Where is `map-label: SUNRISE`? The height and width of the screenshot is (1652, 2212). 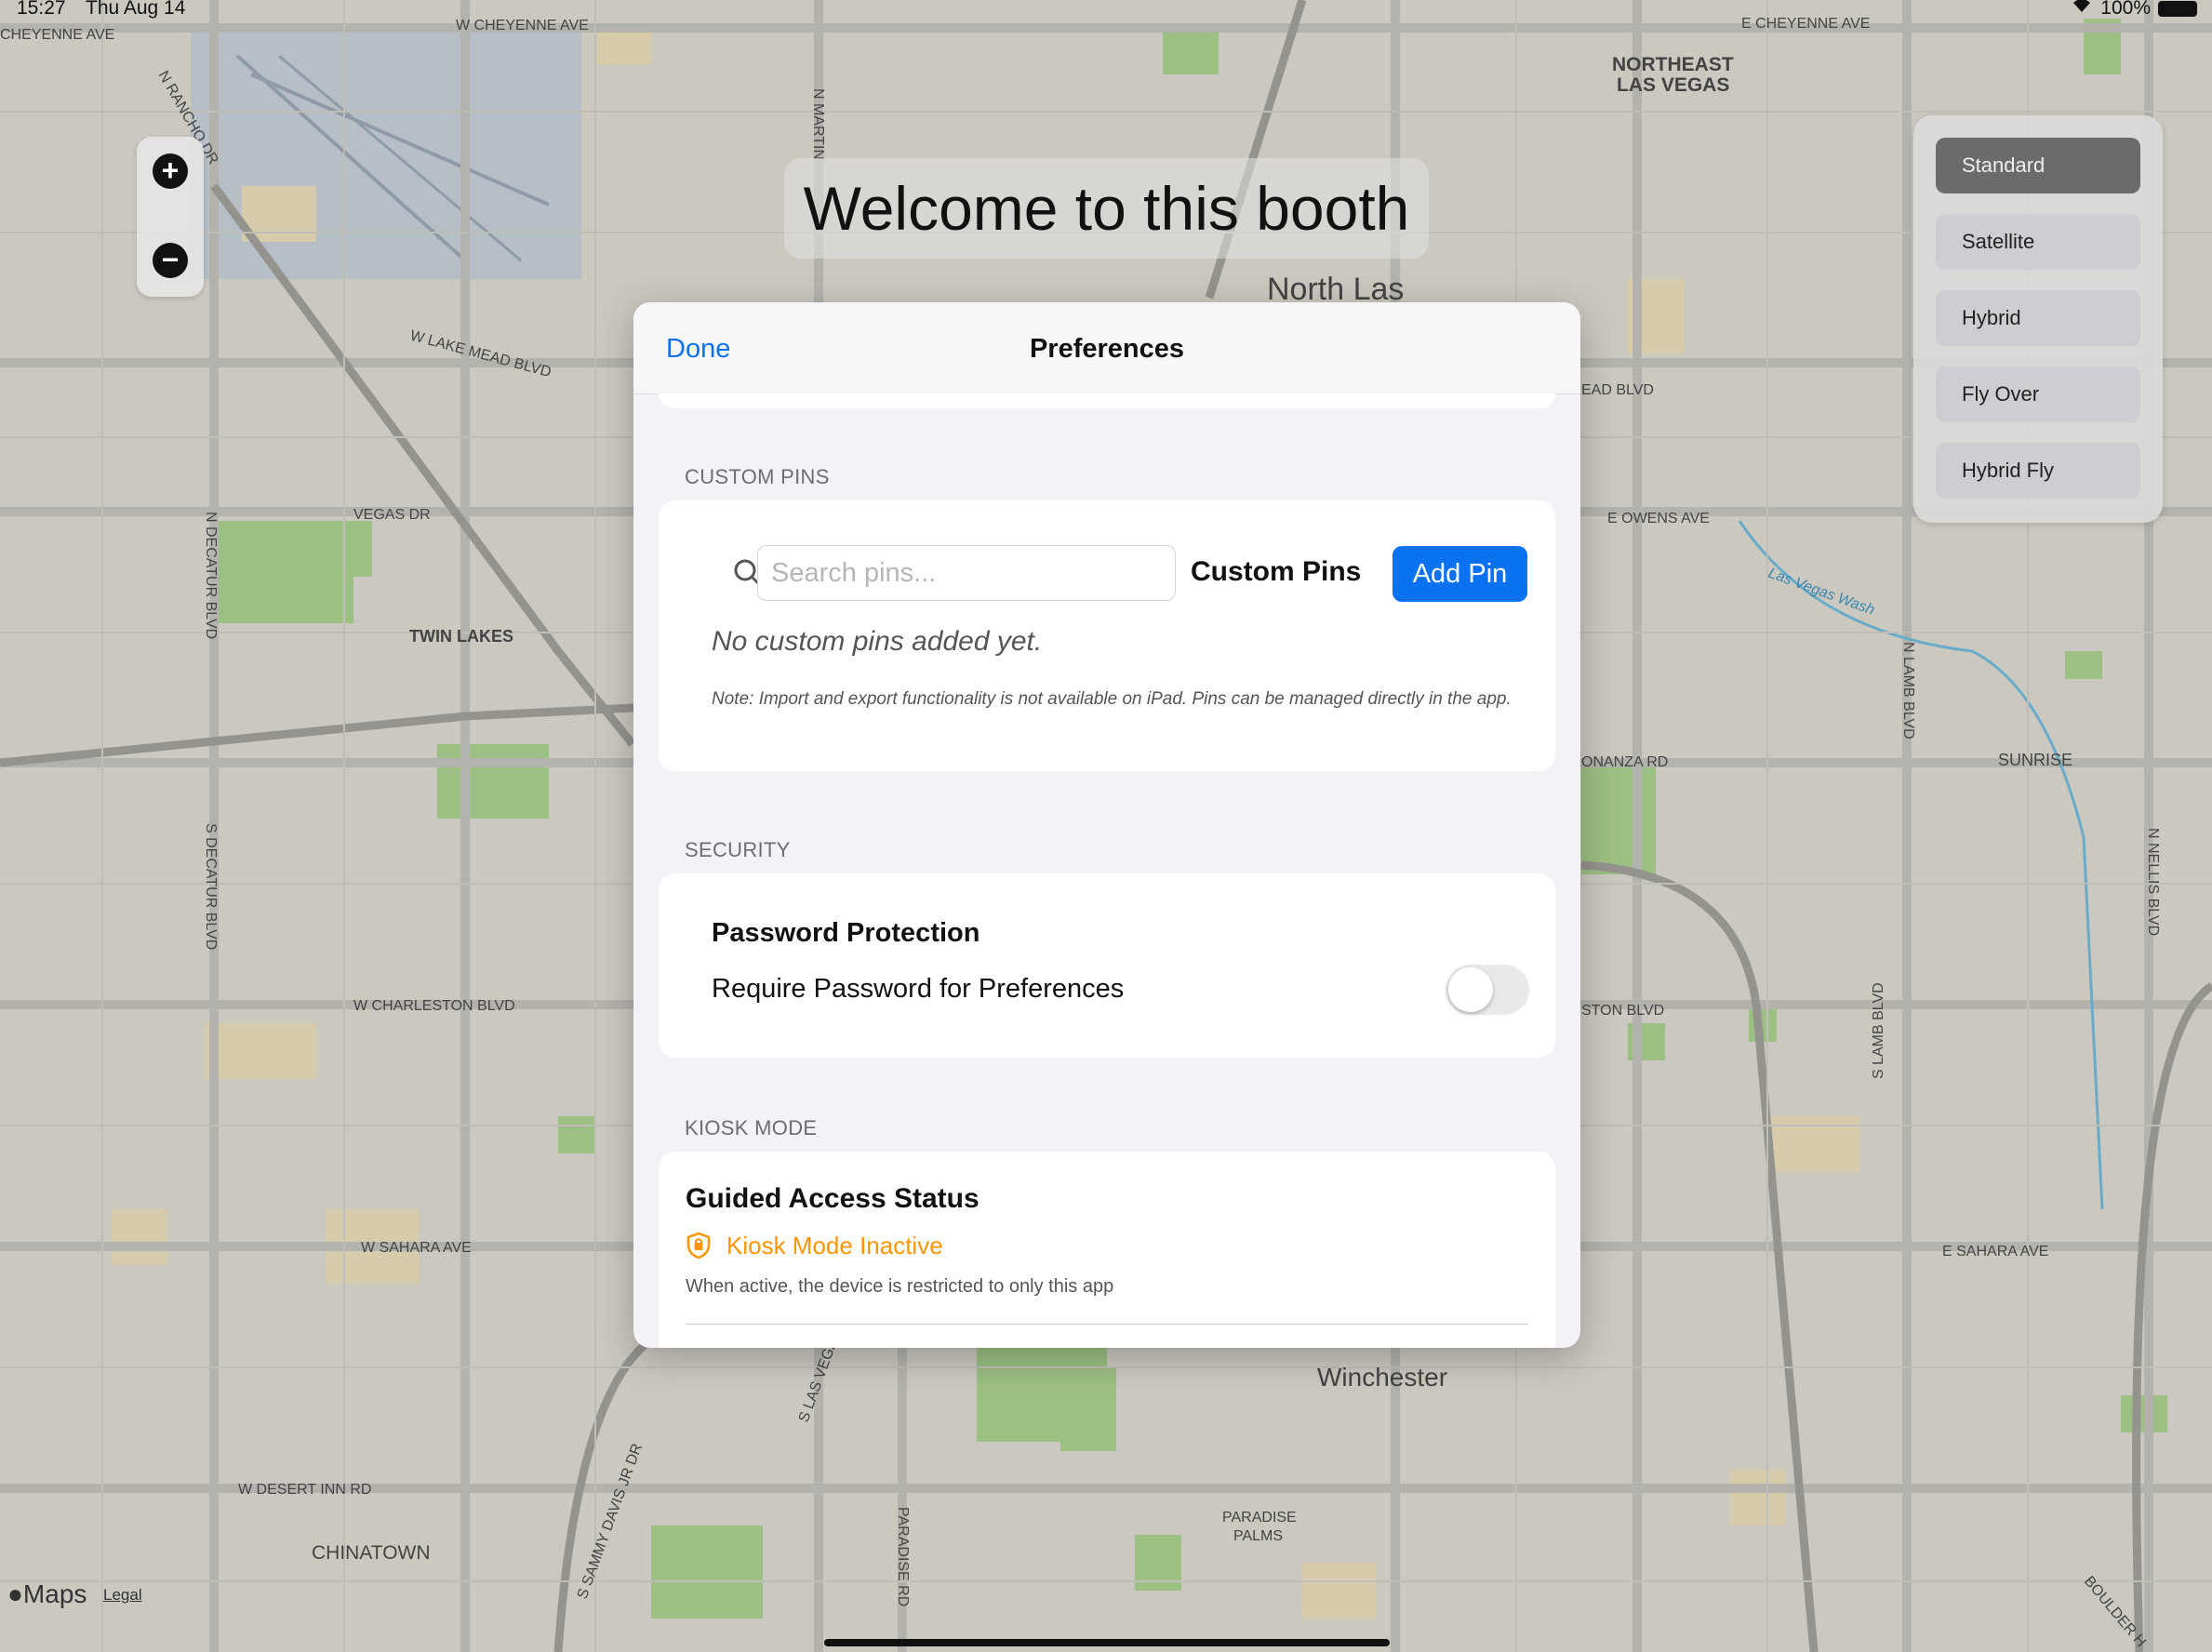
map-label: SUNRISE is located at coordinates (2035, 760).